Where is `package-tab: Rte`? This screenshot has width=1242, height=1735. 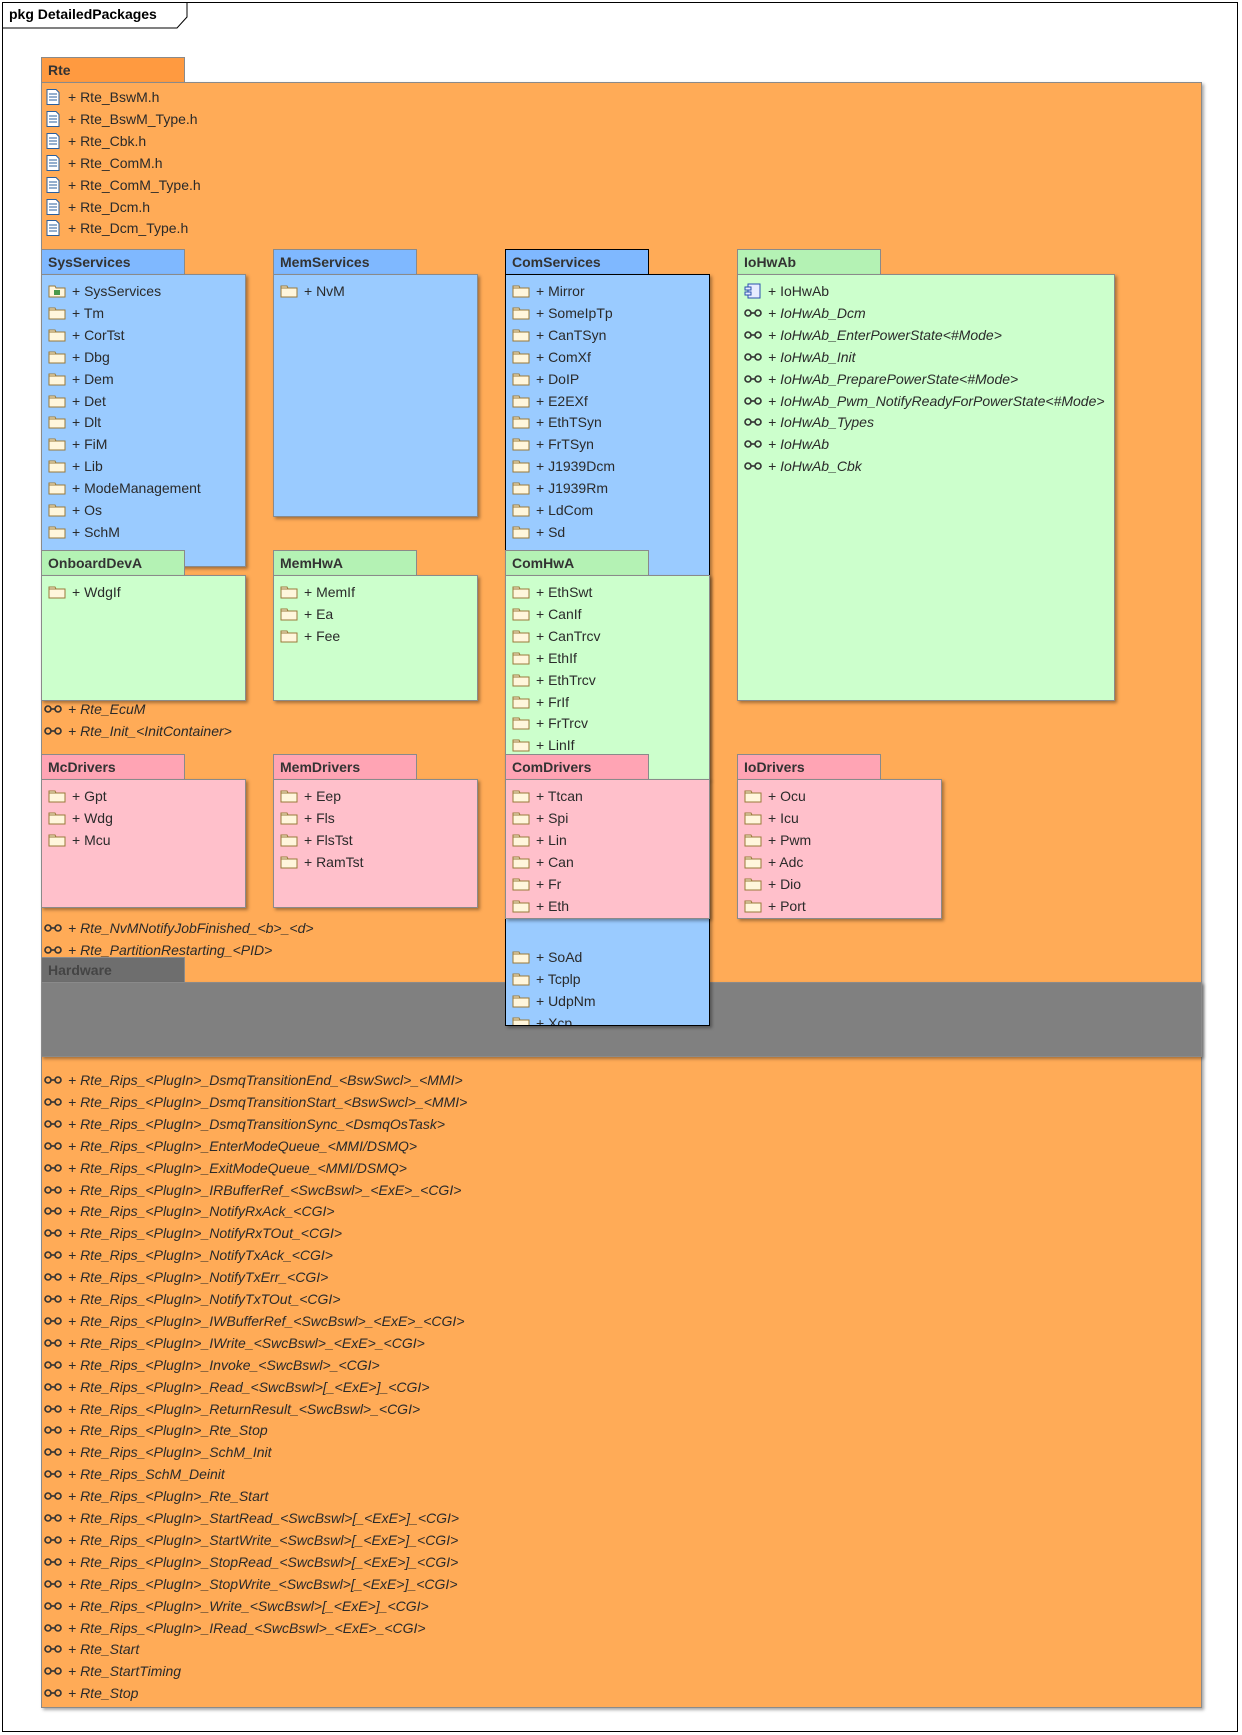 package-tab: Rte is located at coordinates (113, 70).